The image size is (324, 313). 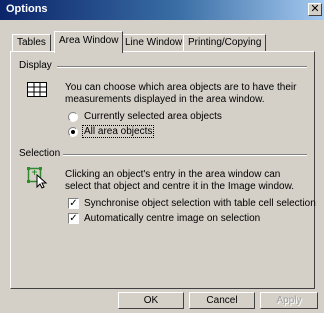 I want to click on radio-all-area-objects-label: All area objects, so click(x=118, y=131).